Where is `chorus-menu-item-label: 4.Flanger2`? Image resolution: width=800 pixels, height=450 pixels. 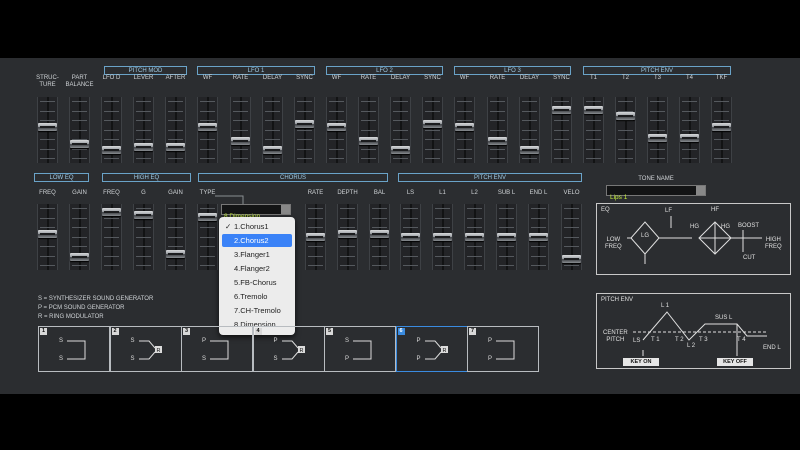
chorus-menu-item-label: 4.Flanger2 is located at coordinates (252, 268).